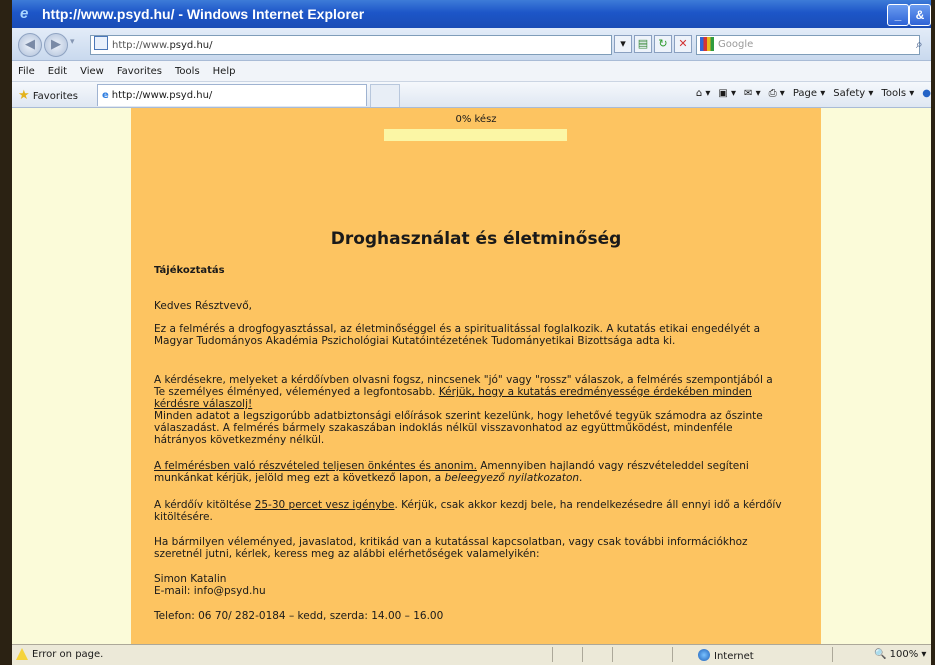 The width and height of the screenshot is (935, 665). Describe the element at coordinates (6, 332) in the screenshot. I see `desktop-left-edge` at that location.